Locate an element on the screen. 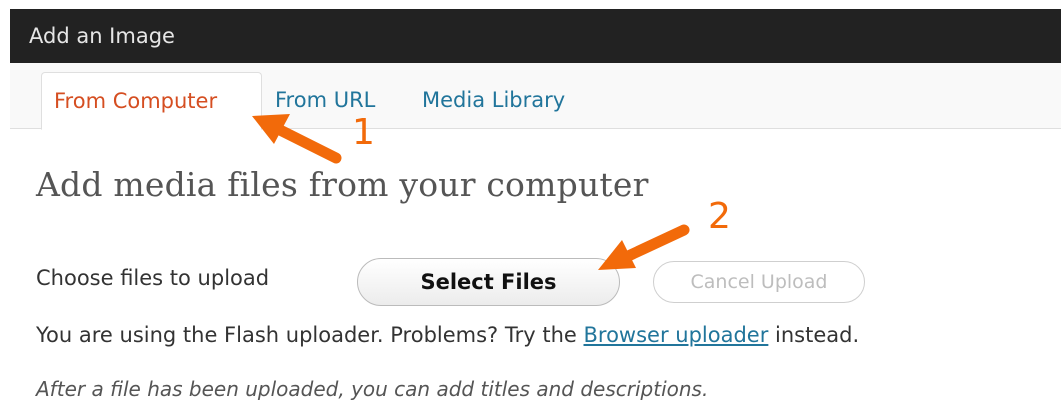 The width and height of the screenshot is (1061, 404). flash-text-after: instead. is located at coordinates (814, 335).